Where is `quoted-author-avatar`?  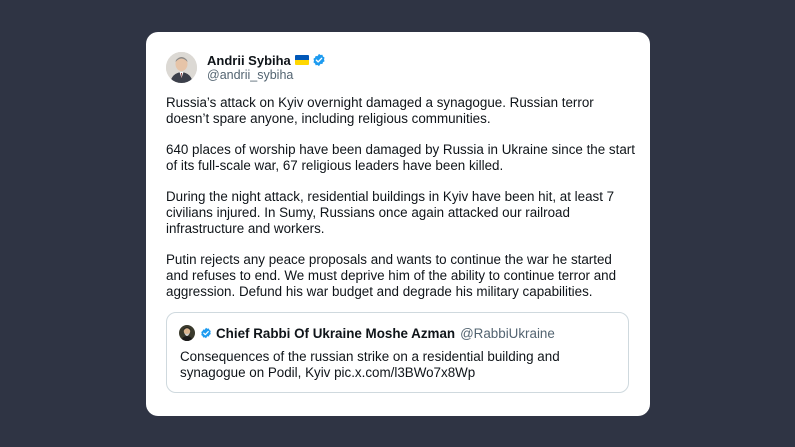
quoted-author-avatar is located at coordinates (187, 333).